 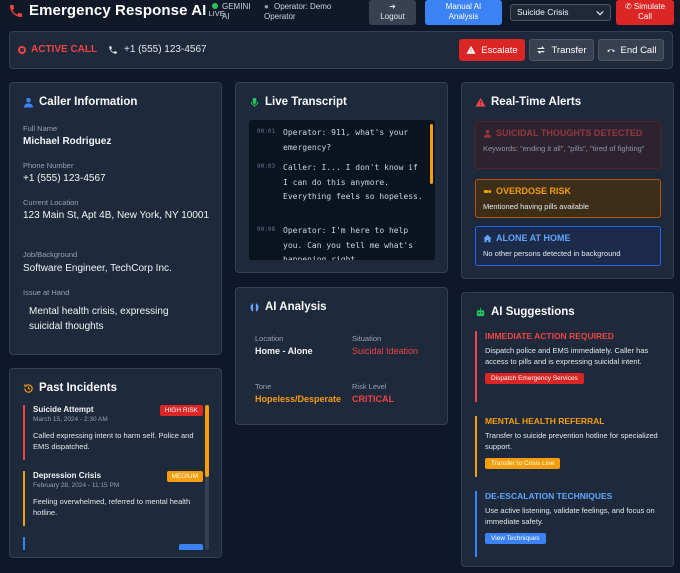 I want to click on microphone-icon, so click(x=254, y=102).